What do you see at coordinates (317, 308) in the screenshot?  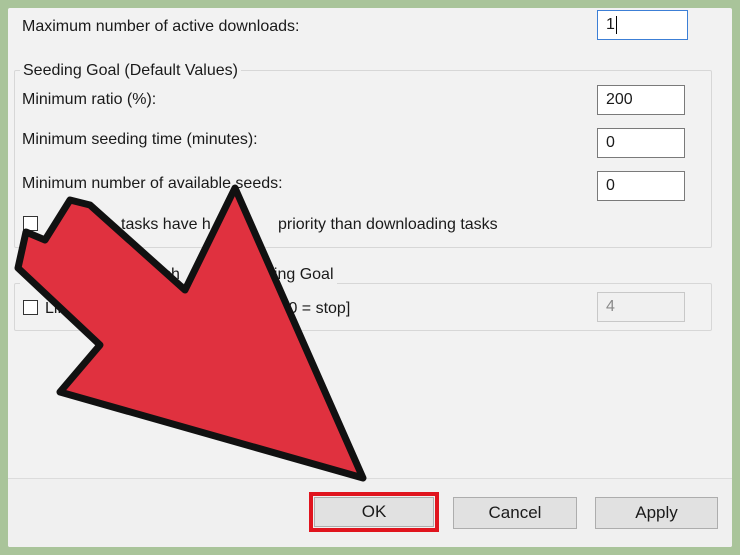 I see `limit-label-suffix: [0 = stop]` at bounding box center [317, 308].